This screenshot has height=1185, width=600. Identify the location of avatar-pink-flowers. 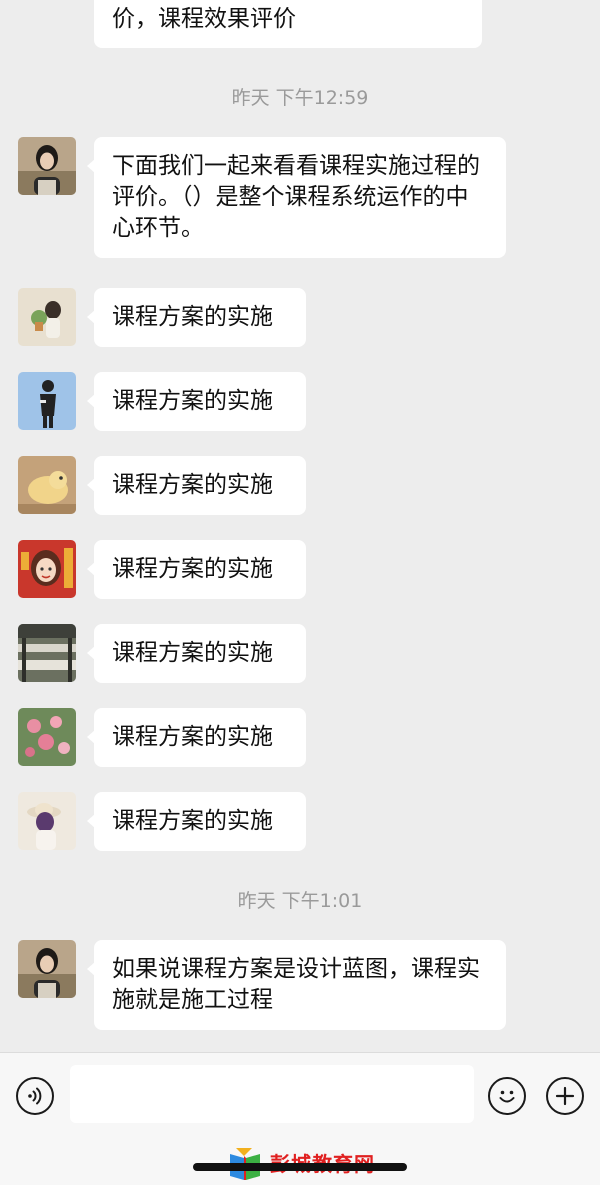
(47, 737).